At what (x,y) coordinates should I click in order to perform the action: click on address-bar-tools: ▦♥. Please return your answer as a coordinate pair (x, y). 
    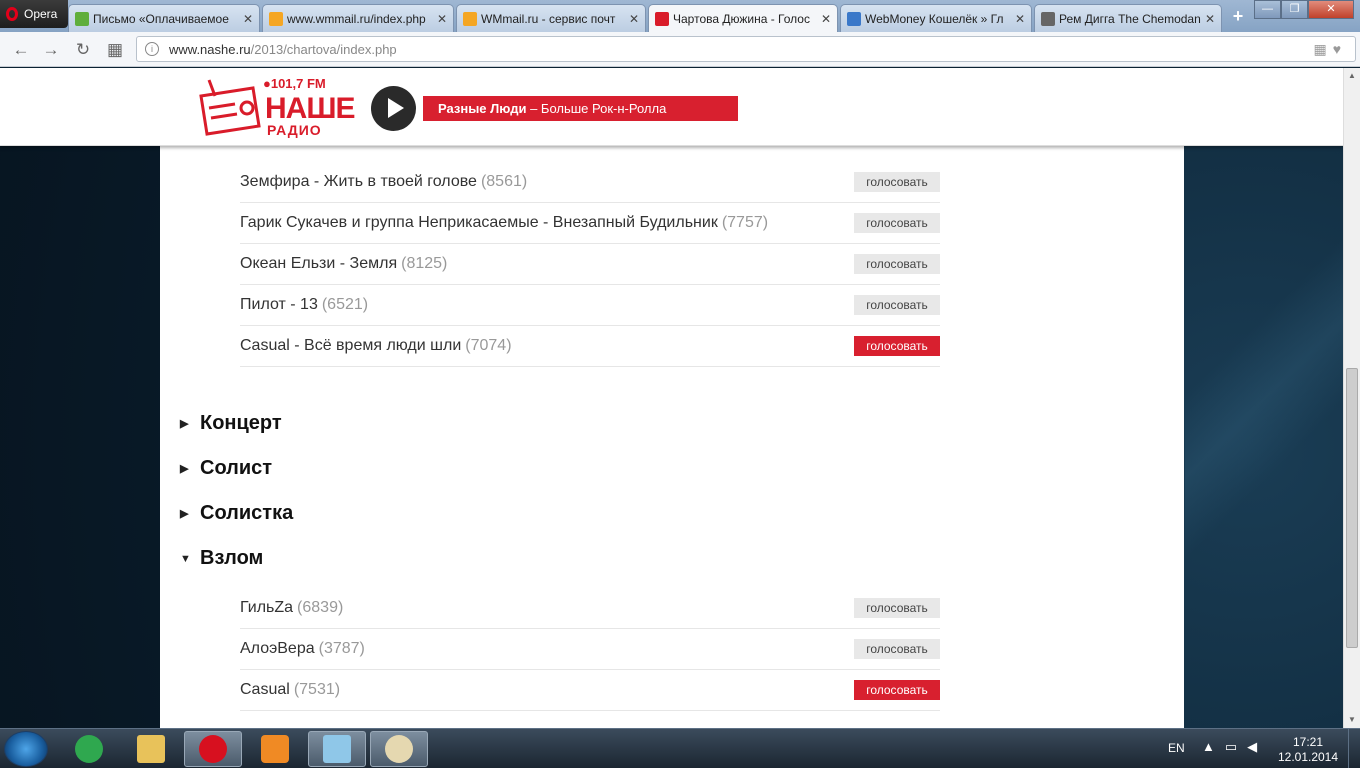
    Looking at the image, I should click on (1330, 49).